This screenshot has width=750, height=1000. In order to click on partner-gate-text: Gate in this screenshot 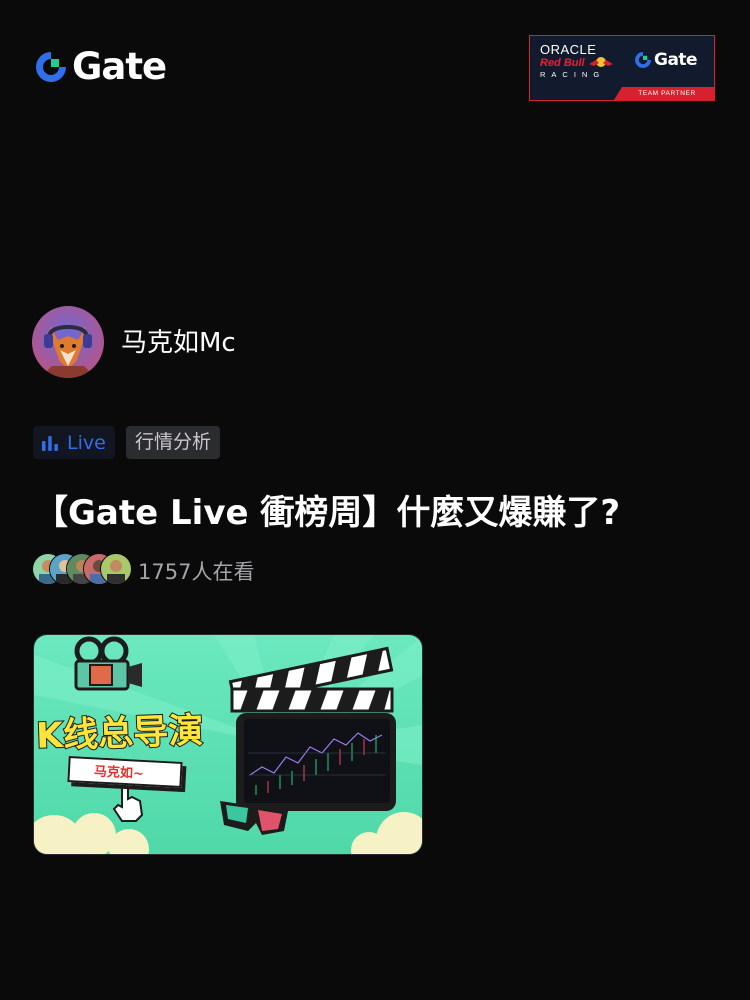, I will do `click(676, 60)`.